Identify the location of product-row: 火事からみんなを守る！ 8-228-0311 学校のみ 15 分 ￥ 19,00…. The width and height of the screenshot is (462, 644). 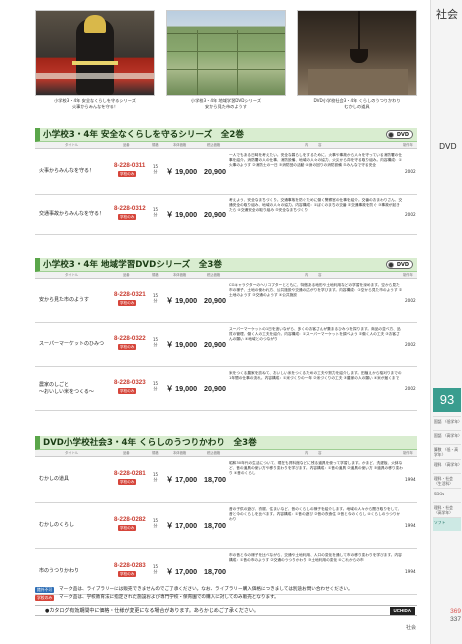
(226, 172).